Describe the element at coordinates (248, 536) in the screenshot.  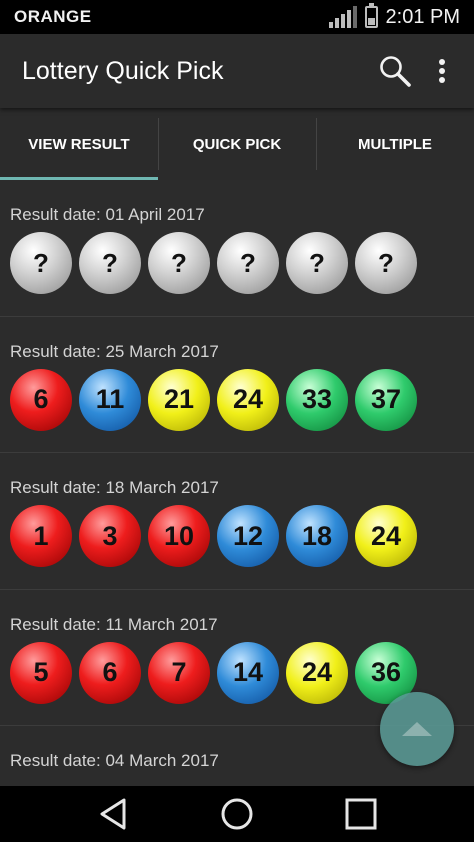
I see `lottery-ball: 12` at that location.